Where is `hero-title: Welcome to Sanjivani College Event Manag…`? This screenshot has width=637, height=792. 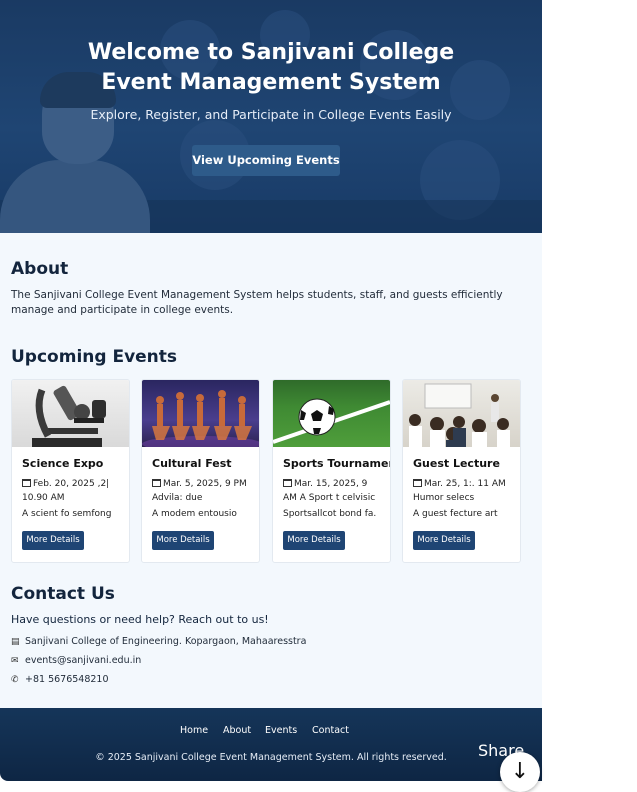
hero-title: Welcome to Sanjivani College Event Manag… is located at coordinates (271, 67).